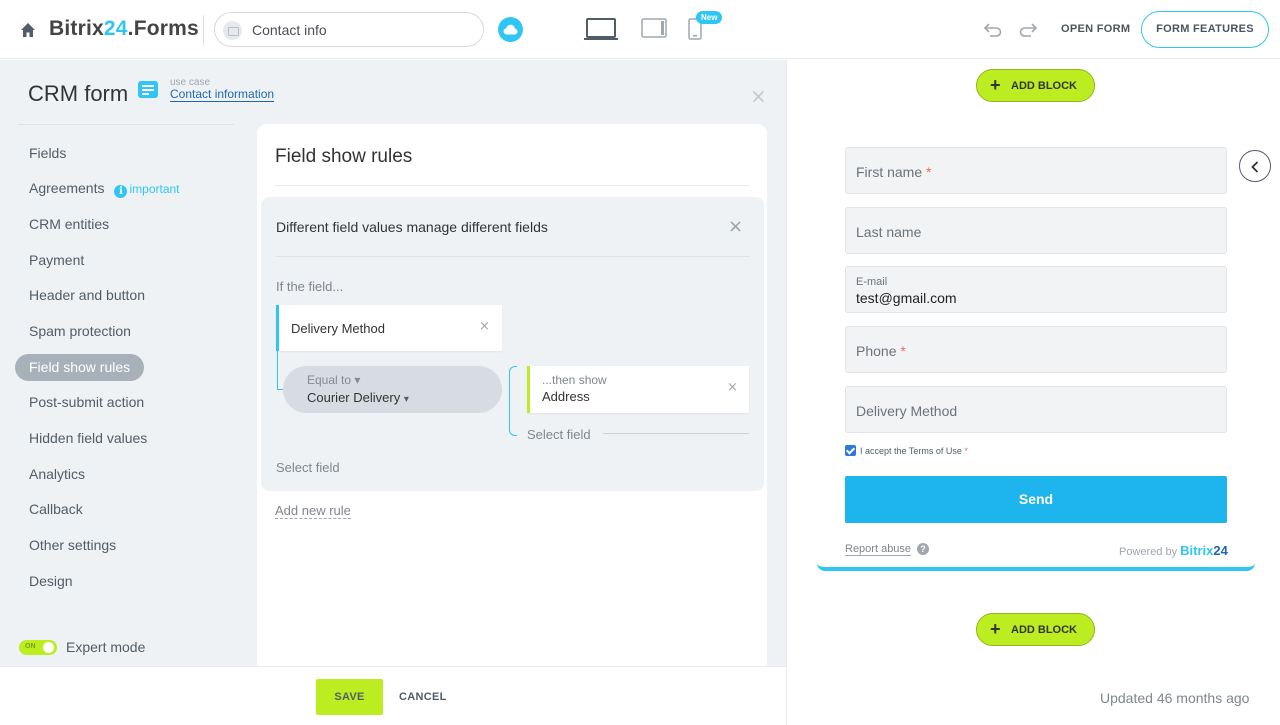 The height and width of the screenshot is (725, 1280). What do you see at coordinates (48, 647) in the screenshot?
I see `toggle-knob` at bounding box center [48, 647].